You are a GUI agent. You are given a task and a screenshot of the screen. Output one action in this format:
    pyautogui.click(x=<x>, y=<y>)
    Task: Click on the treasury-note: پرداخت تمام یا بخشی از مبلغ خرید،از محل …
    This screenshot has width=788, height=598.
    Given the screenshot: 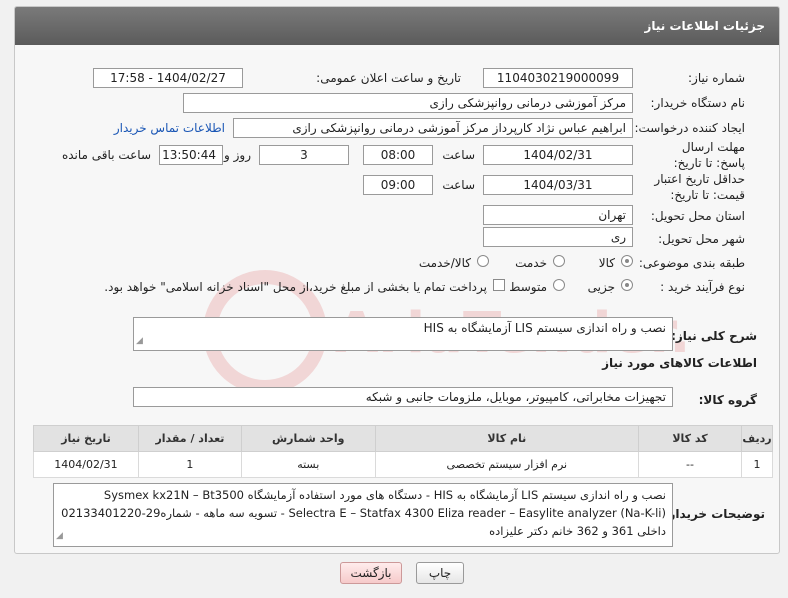 What is the action you would take?
    pyautogui.click(x=295, y=287)
    